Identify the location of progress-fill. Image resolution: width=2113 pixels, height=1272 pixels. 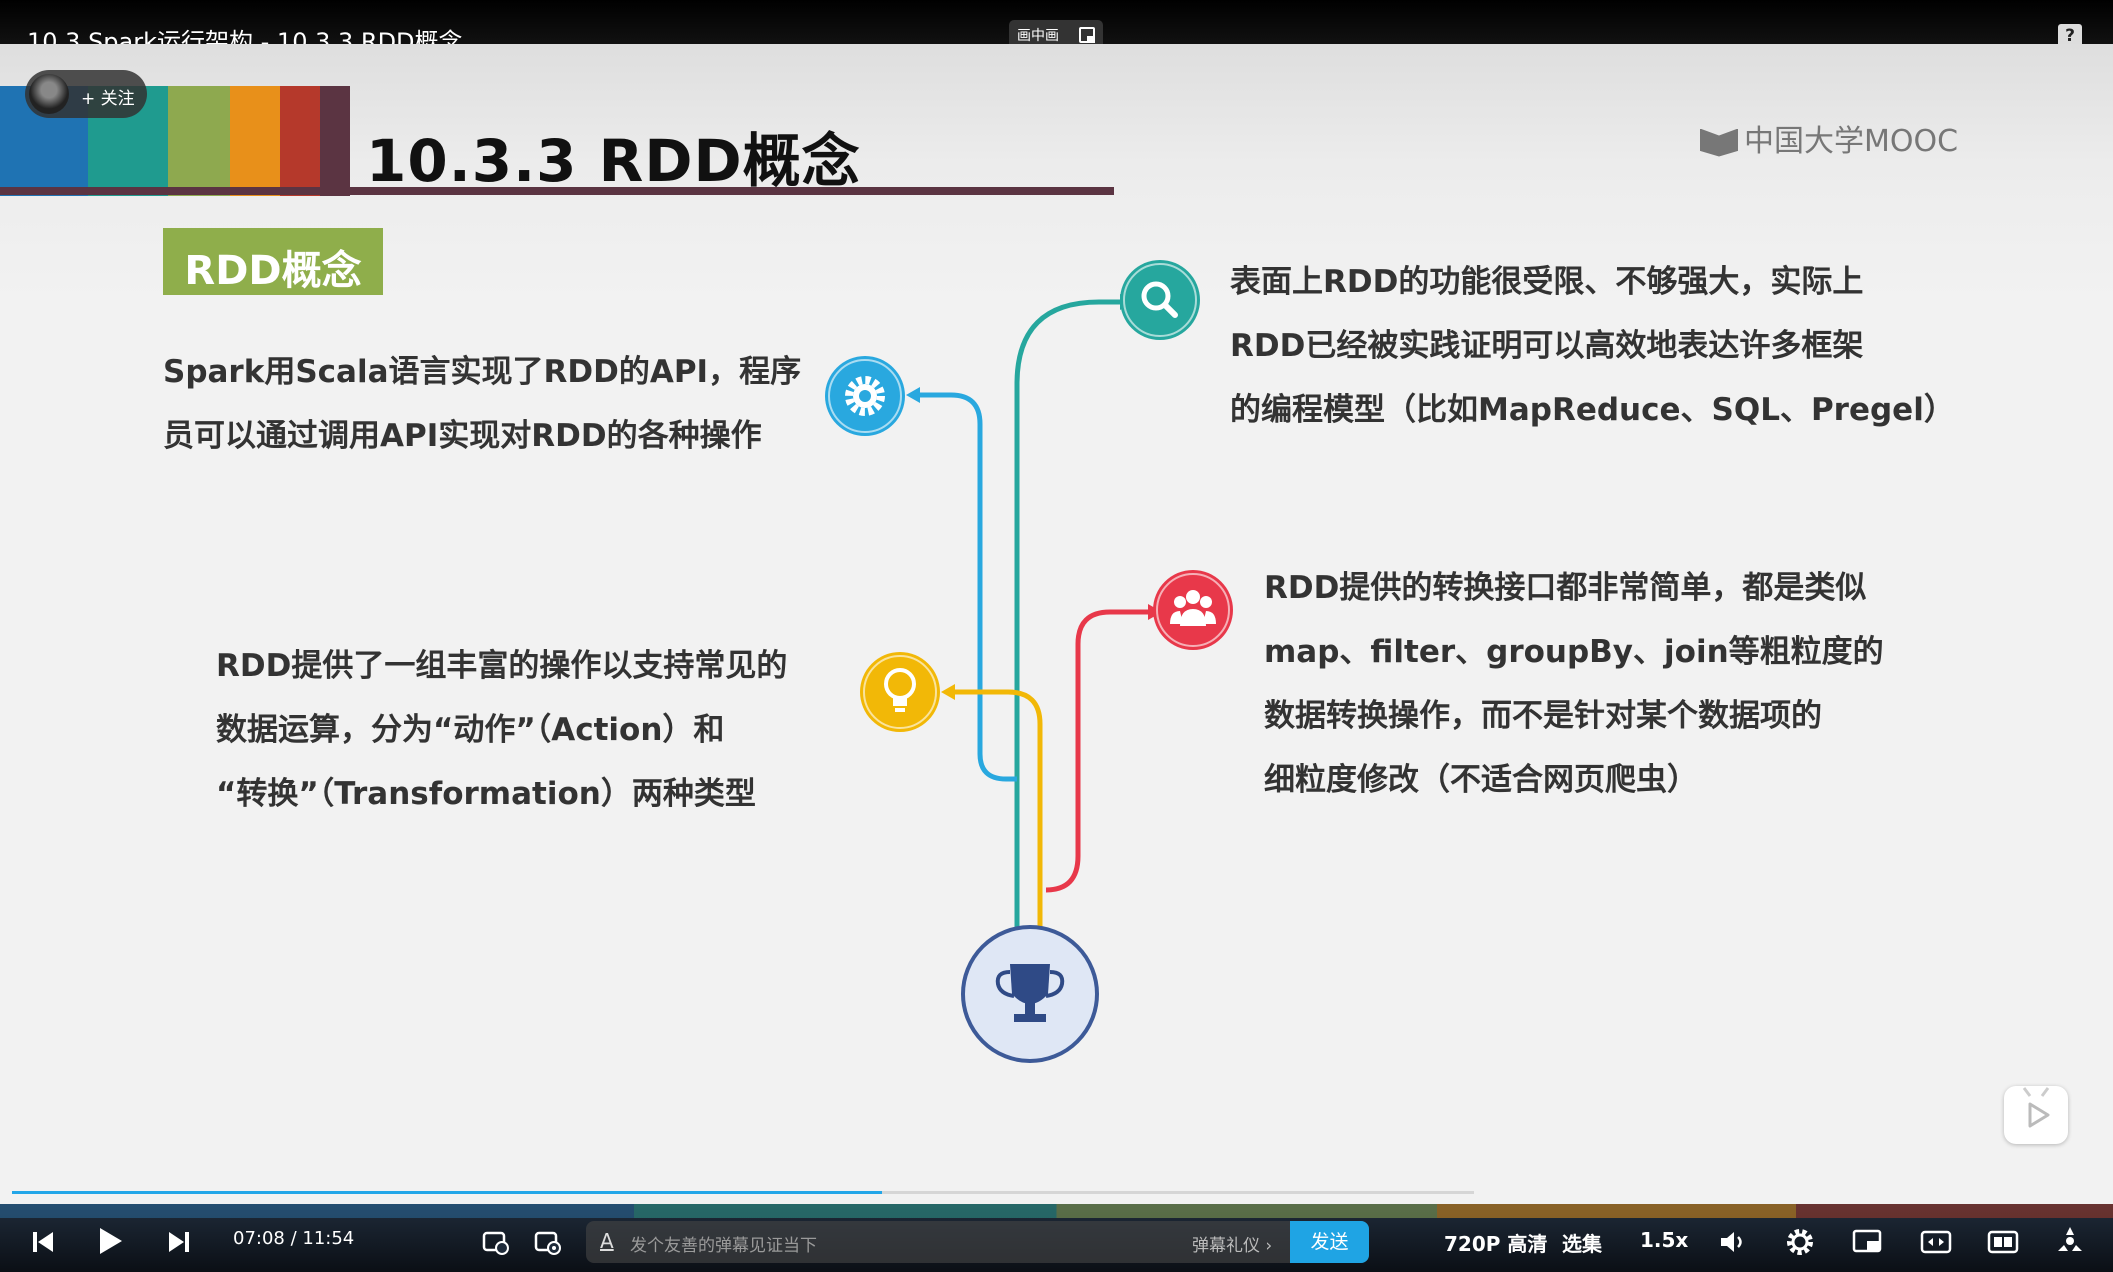
(447, 1192).